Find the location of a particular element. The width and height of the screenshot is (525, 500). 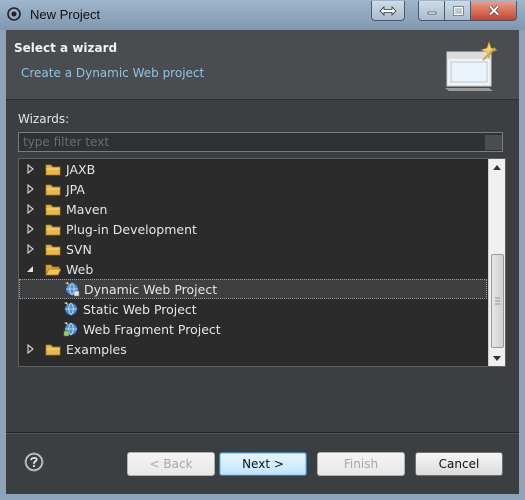

tree-item-web: Web is located at coordinates (253, 269).